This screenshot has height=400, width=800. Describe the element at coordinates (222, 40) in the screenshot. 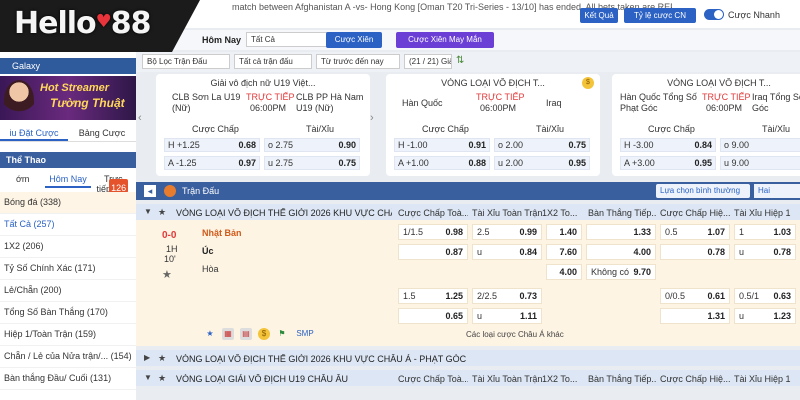

I see `today-label: Hôm Nay` at that location.